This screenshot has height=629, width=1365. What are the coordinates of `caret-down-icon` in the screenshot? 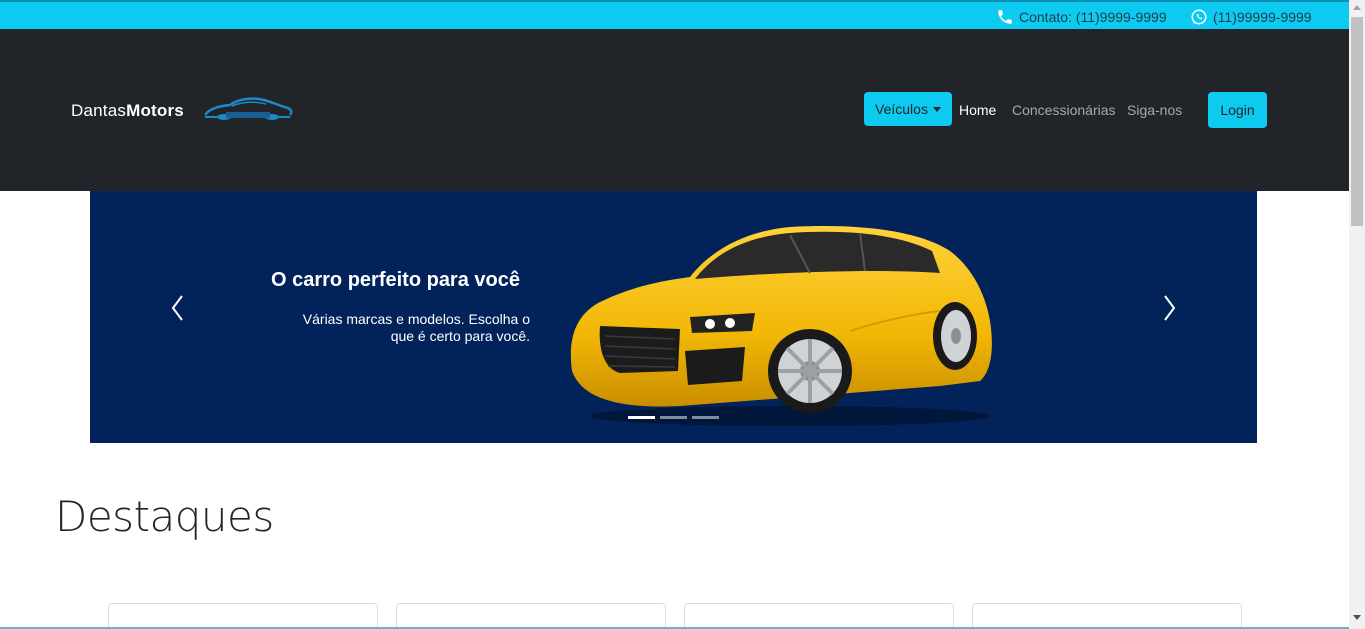 It's located at (936, 109).